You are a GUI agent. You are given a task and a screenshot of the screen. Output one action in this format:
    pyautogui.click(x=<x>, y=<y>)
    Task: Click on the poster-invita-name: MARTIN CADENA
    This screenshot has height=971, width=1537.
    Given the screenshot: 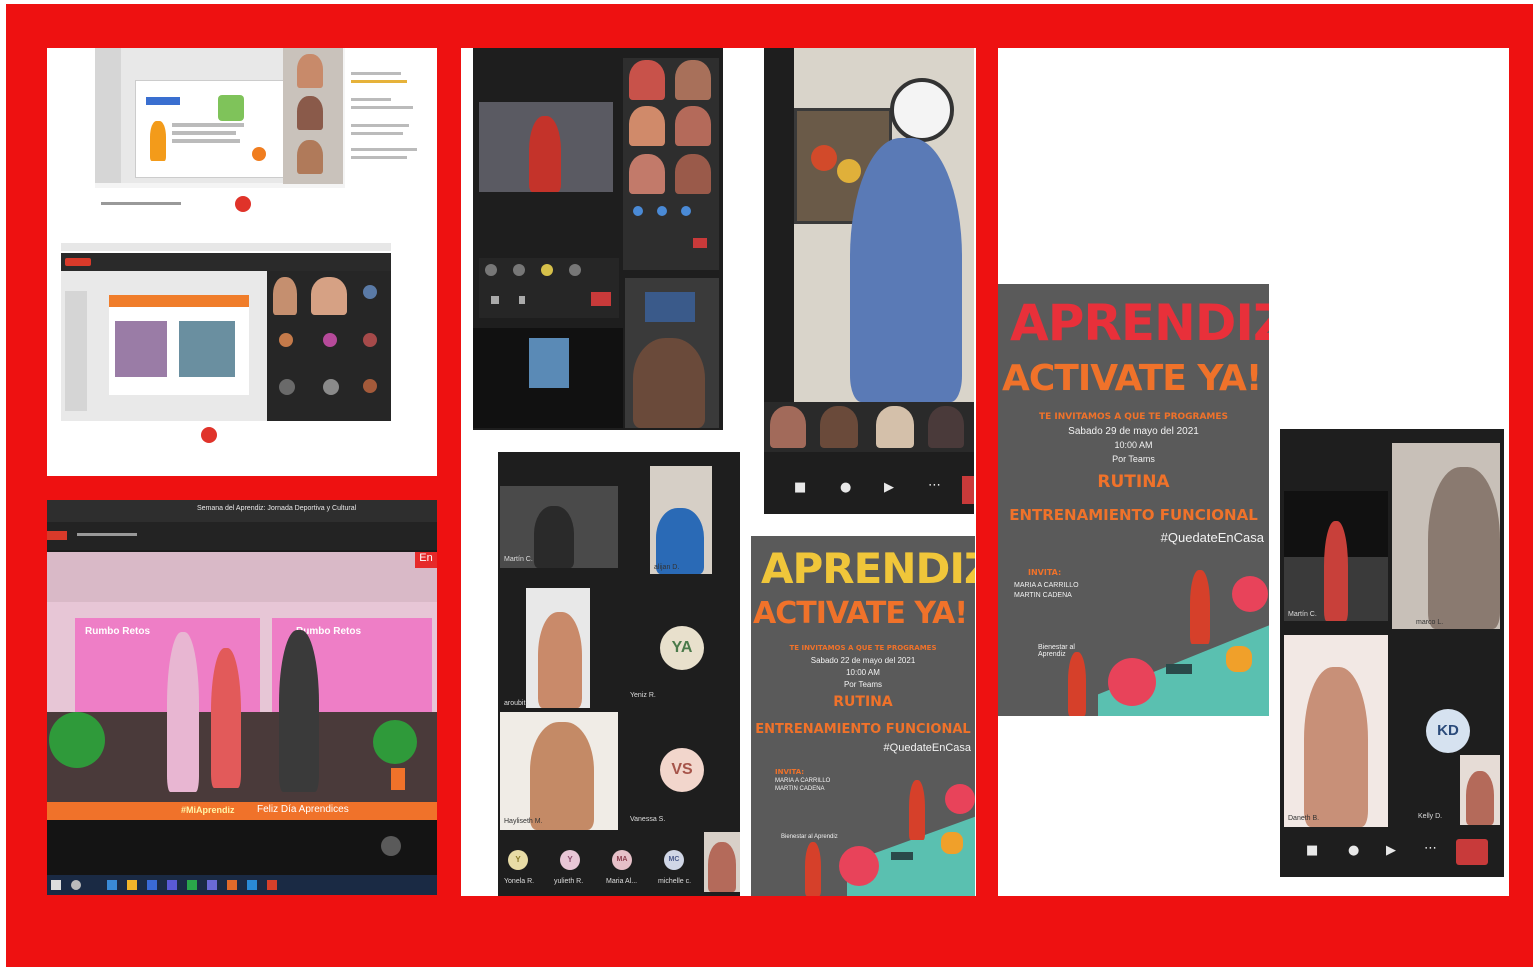 What is the action you would take?
    pyautogui.click(x=1043, y=595)
    